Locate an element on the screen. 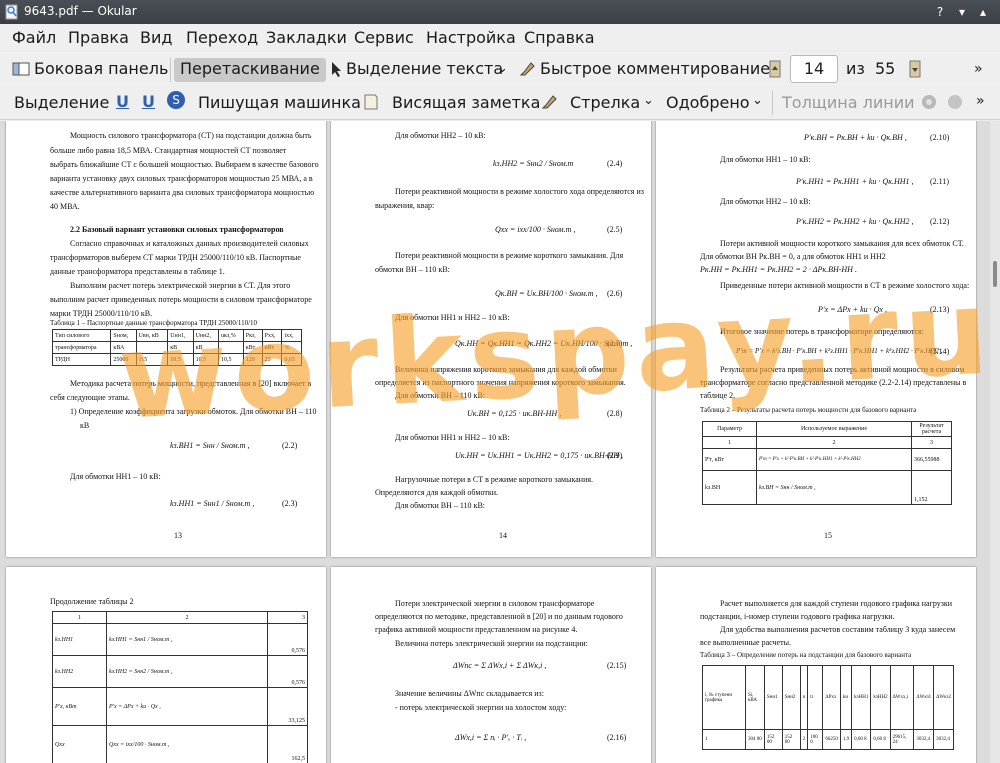  table-cell: Qхх = iхх/100 · Sном.т , is located at coordinates (187, 744).